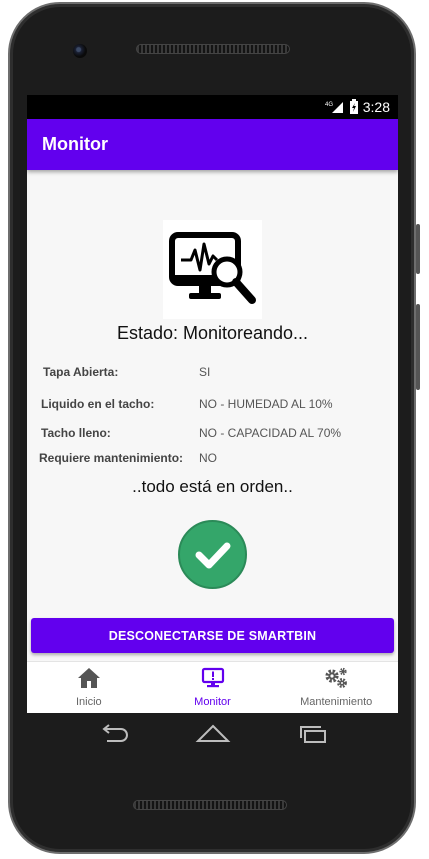 The height and width of the screenshot is (859, 429). Describe the element at coordinates (335, 107) in the screenshot. I see `signal-icon: 4G` at that location.